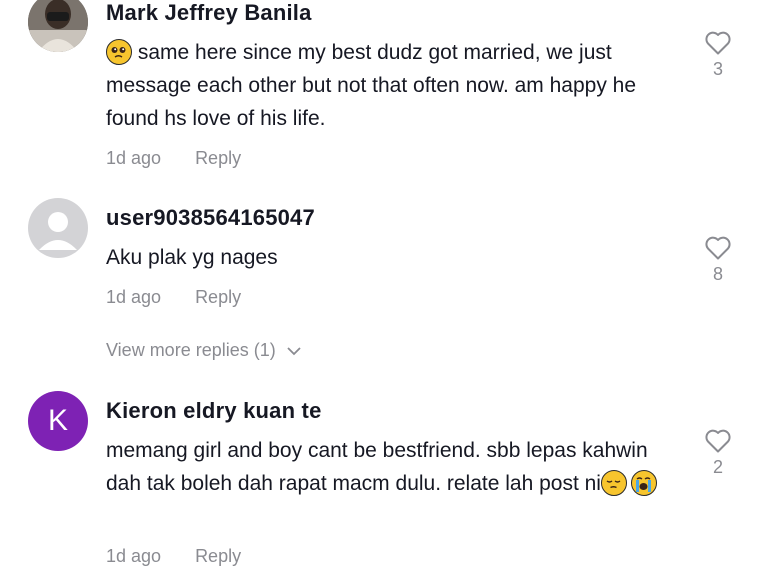  What do you see at coordinates (192, 257) in the screenshot?
I see `comment-text: Aku plak yg nages` at bounding box center [192, 257].